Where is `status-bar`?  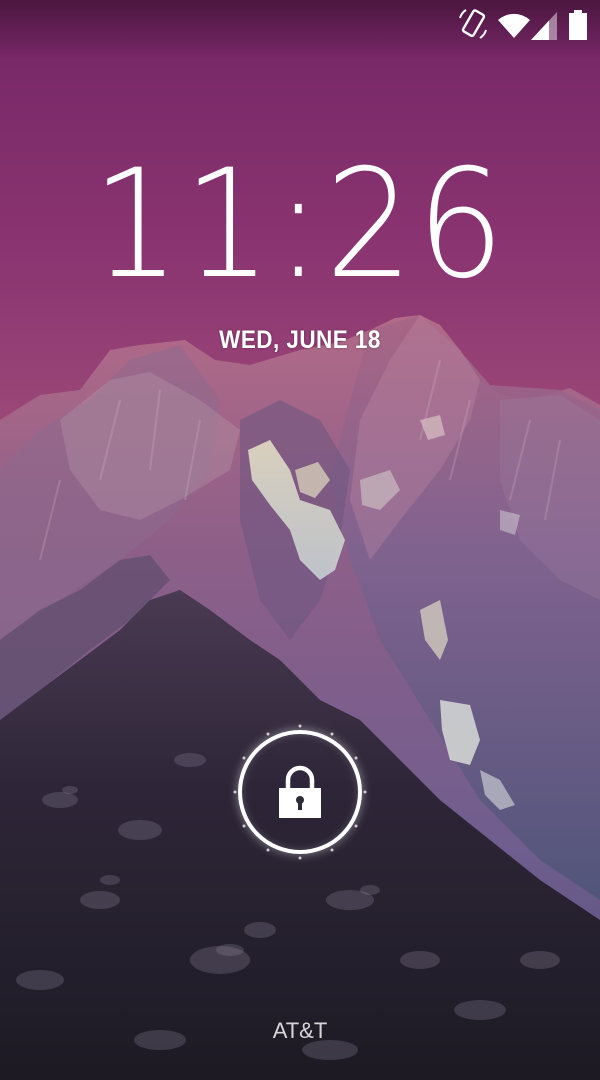
status-bar is located at coordinates (300, 25).